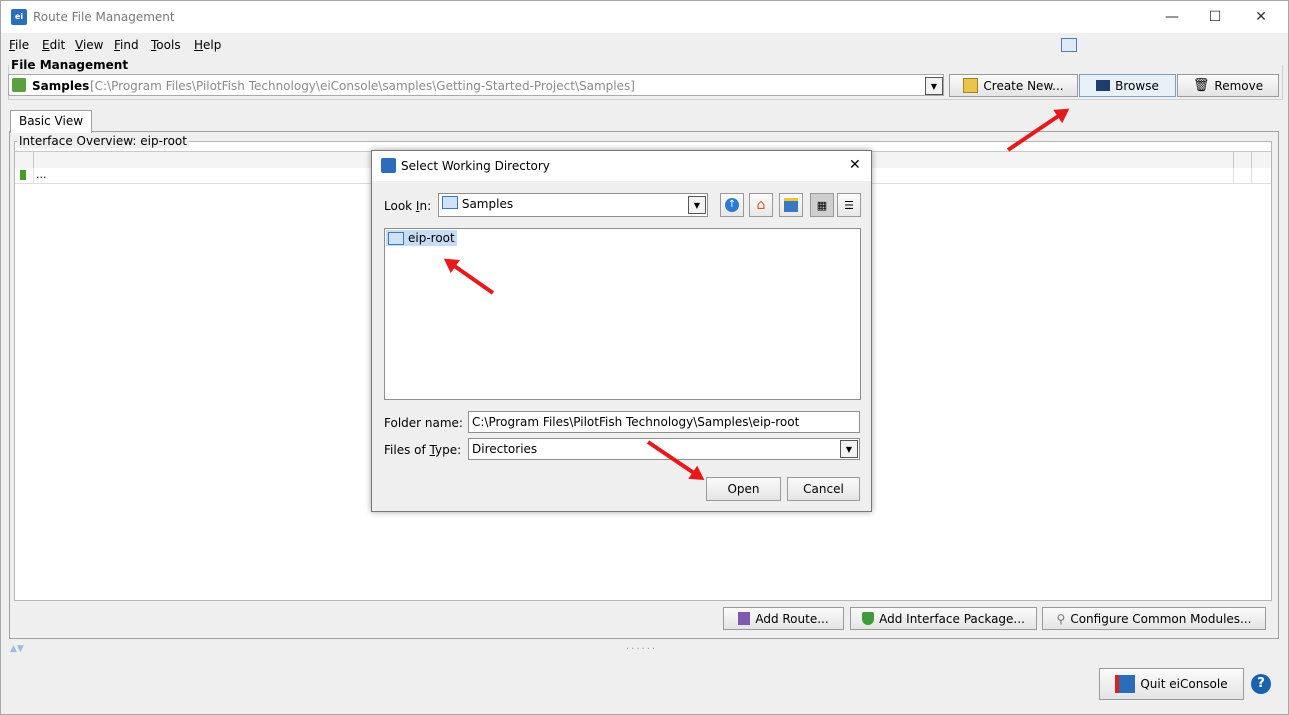 The height and width of the screenshot is (715, 1289). Describe the element at coordinates (697, 205) in the screenshot. I see `look-in-chevron-down-icon: ▼` at that location.